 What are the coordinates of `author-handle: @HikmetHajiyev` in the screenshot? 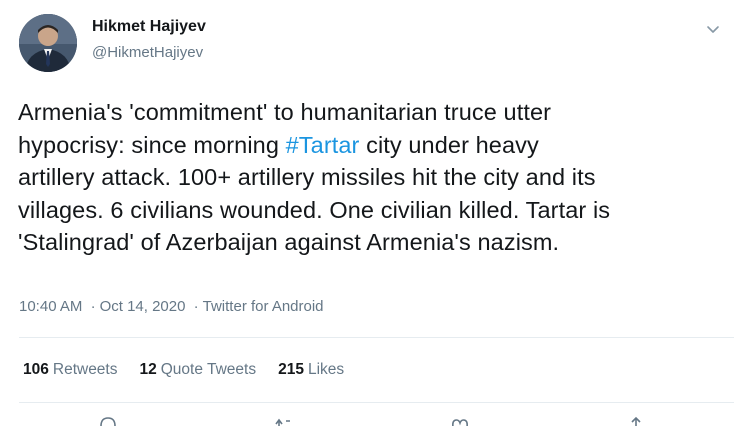 It's located at (147, 52).